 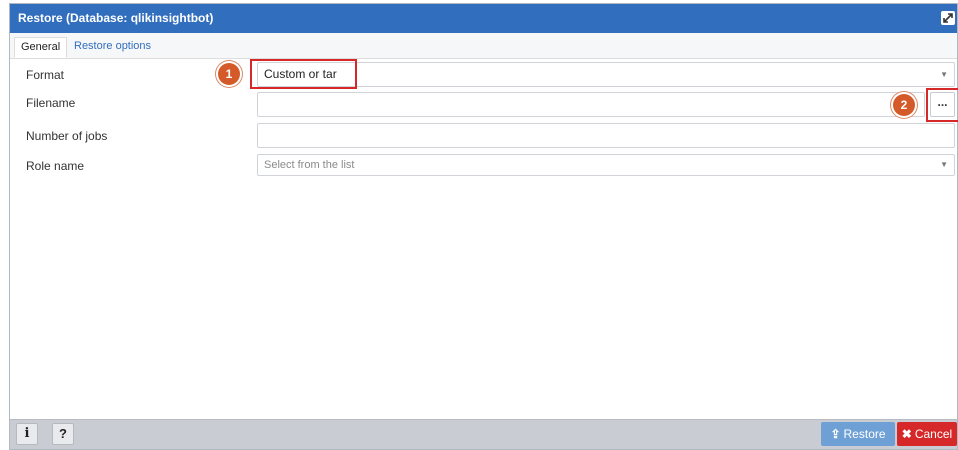 What do you see at coordinates (63, 434) in the screenshot?
I see `help-button: ?` at bounding box center [63, 434].